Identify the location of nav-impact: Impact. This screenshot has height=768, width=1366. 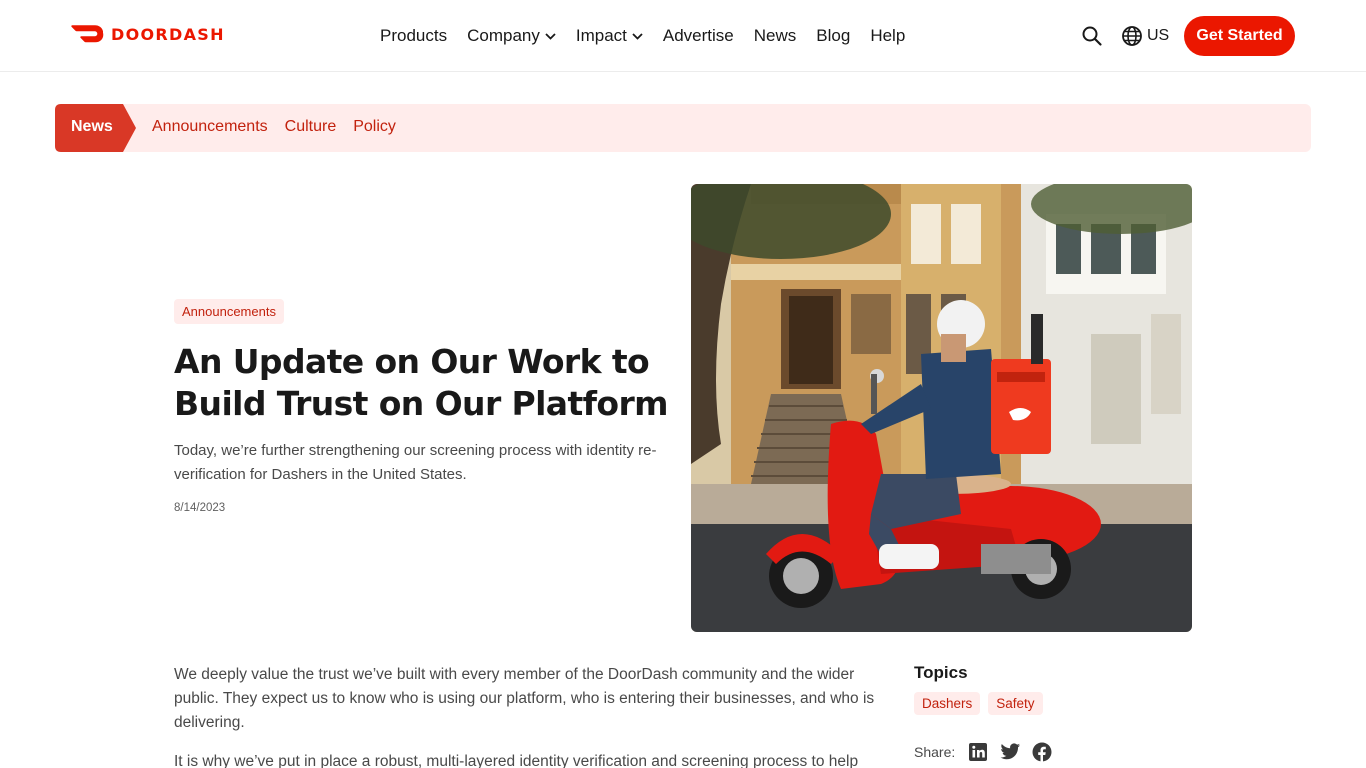
(609, 36).